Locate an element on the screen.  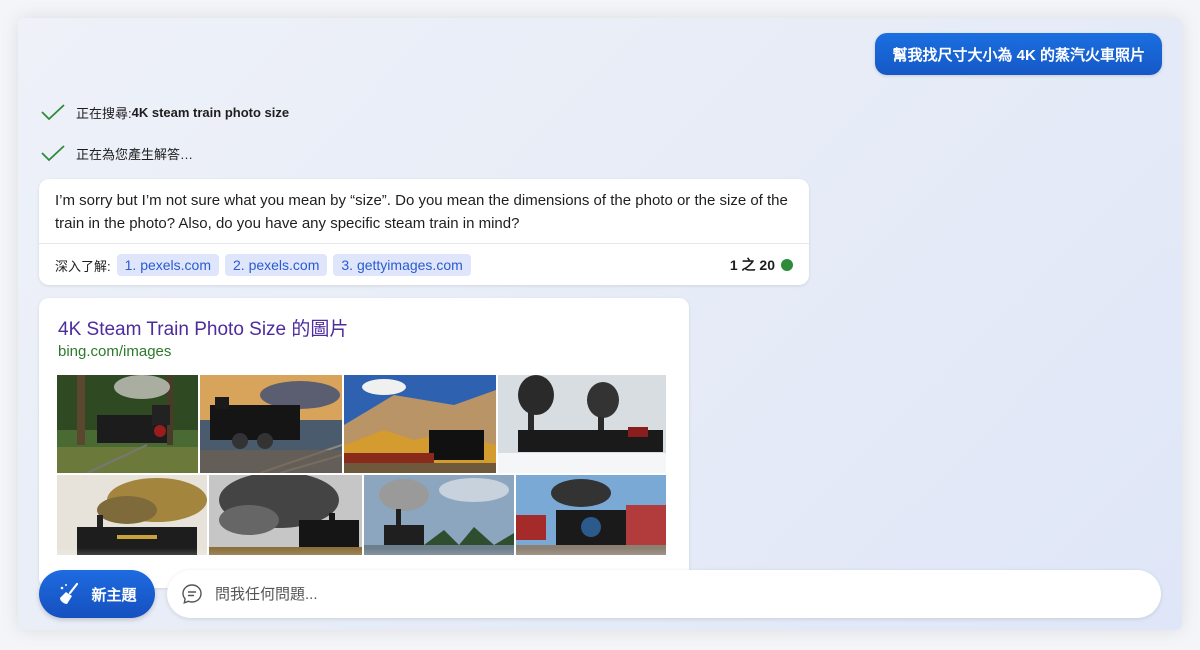
steam-train-sunset-image is located at coordinates (271, 424).